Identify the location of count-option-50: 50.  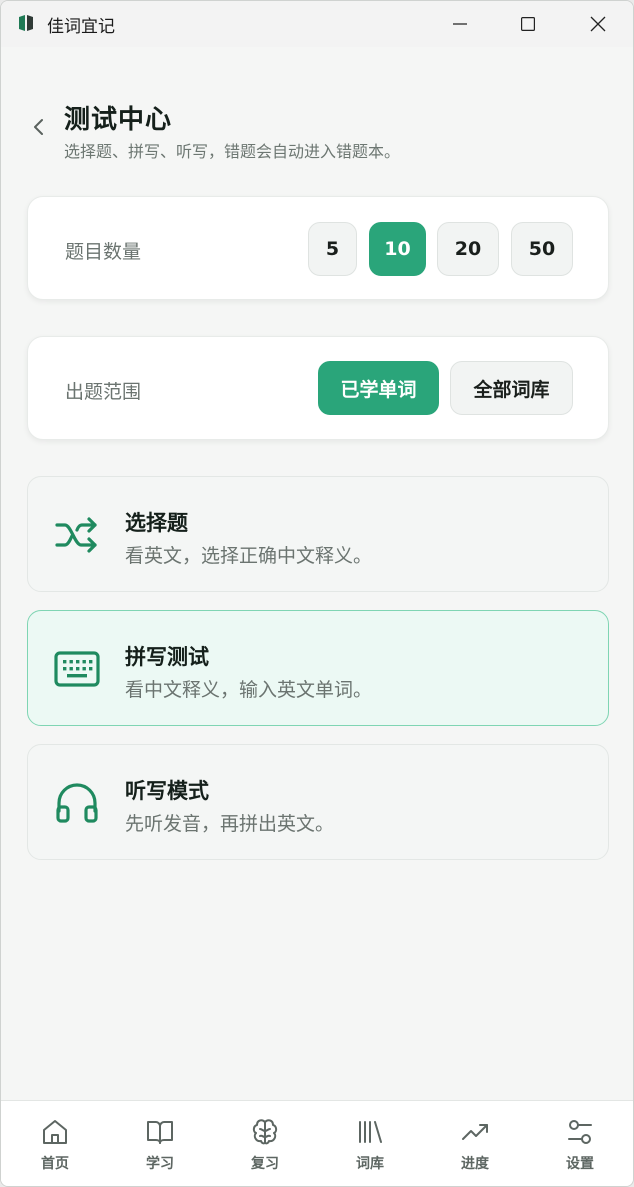
(542, 249).